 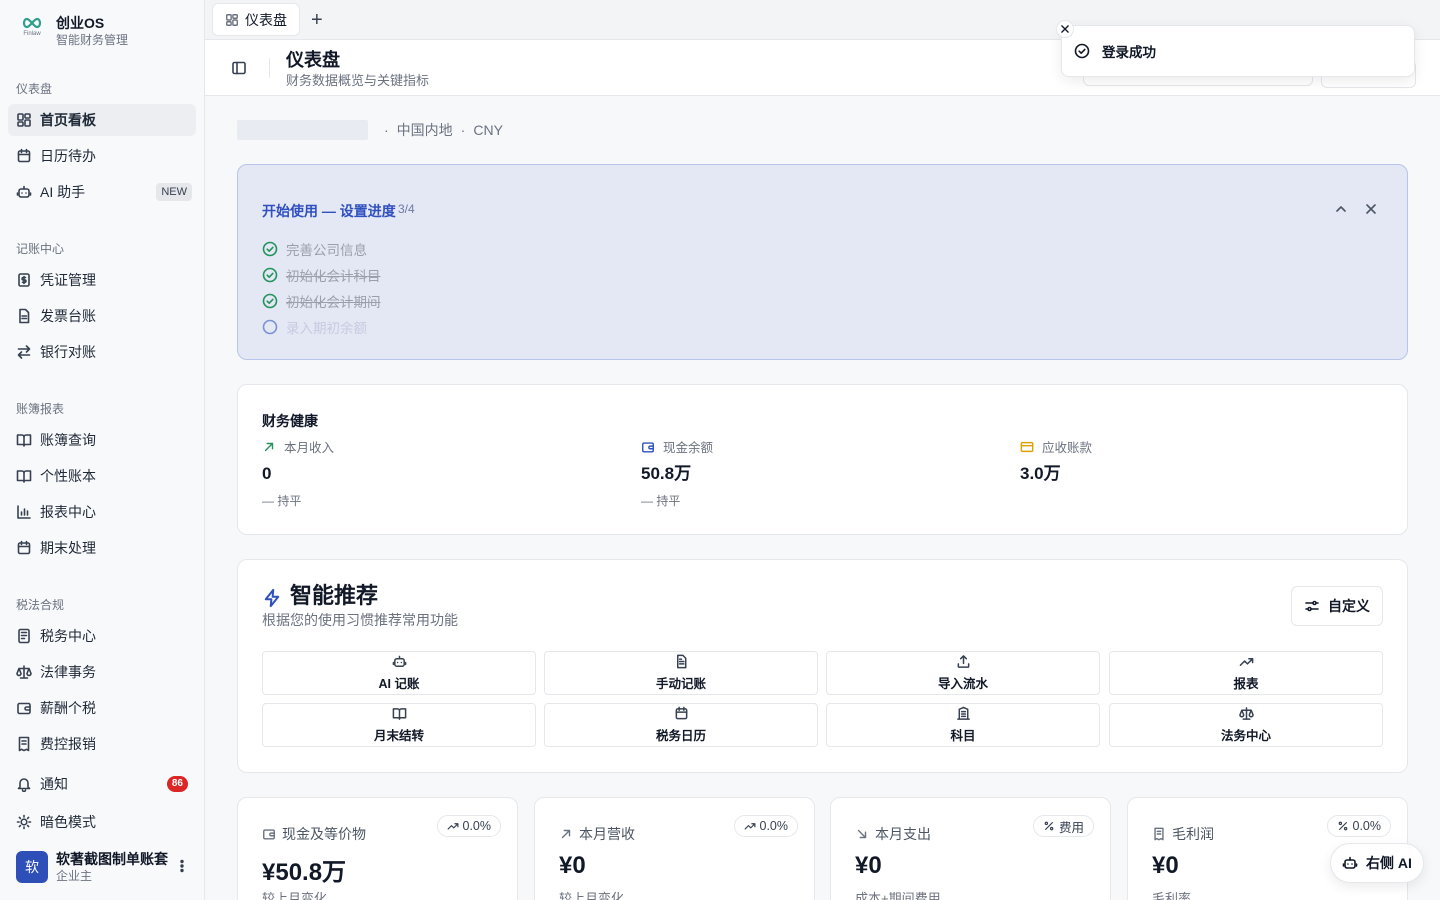 I want to click on header-divider, so click(x=269, y=68).